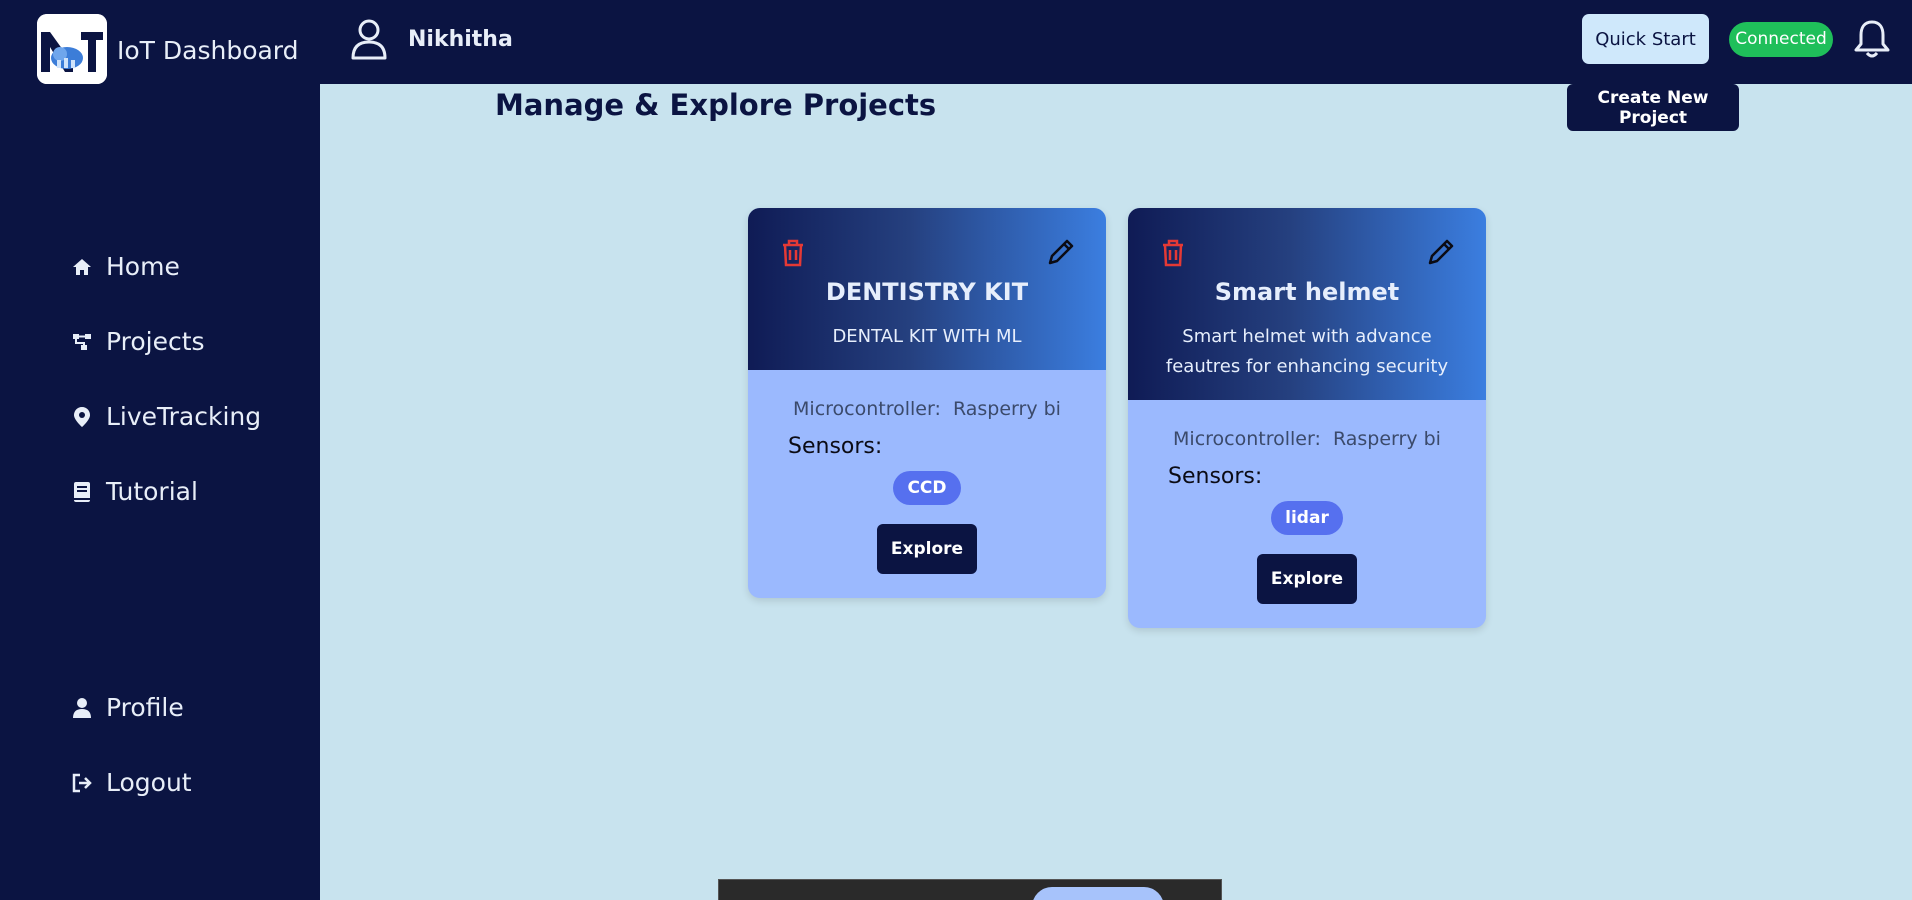 This screenshot has height=900, width=1912. Describe the element at coordinates (82, 707) in the screenshot. I see `person-icon` at that location.